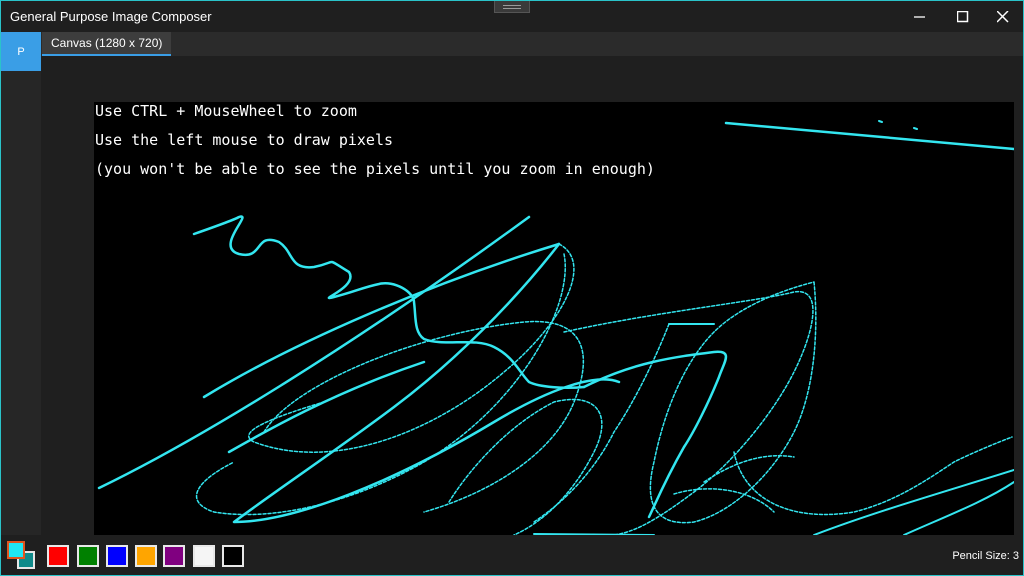 The height and width of the screenshot is (576, 1024). Describe the element at coordinates (107, 44) in the screenshot. I see `tab-canvas: Canvas (1280 x 720)` at that location.